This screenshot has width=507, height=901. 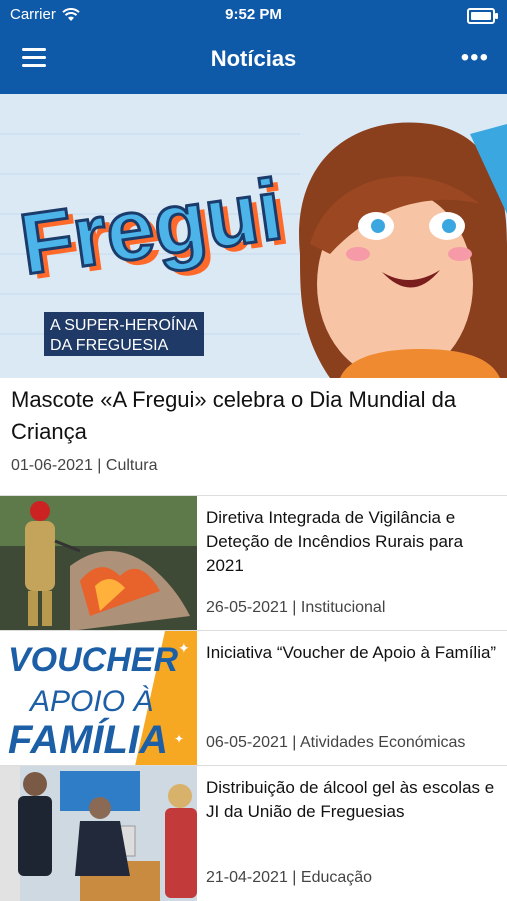 What do you see at coordinates (296, 607) in the screenshot?
I see `news-meta: 26-05-2021 | Institucional` at bounding box center [296, 607].